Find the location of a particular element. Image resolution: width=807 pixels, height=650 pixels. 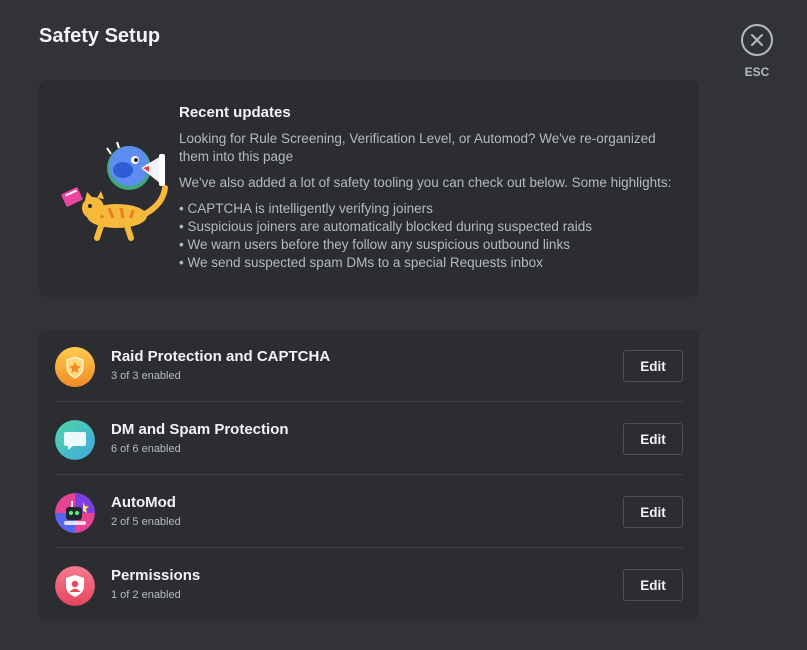

shield-star-icon is located at coordinates (75, 367).